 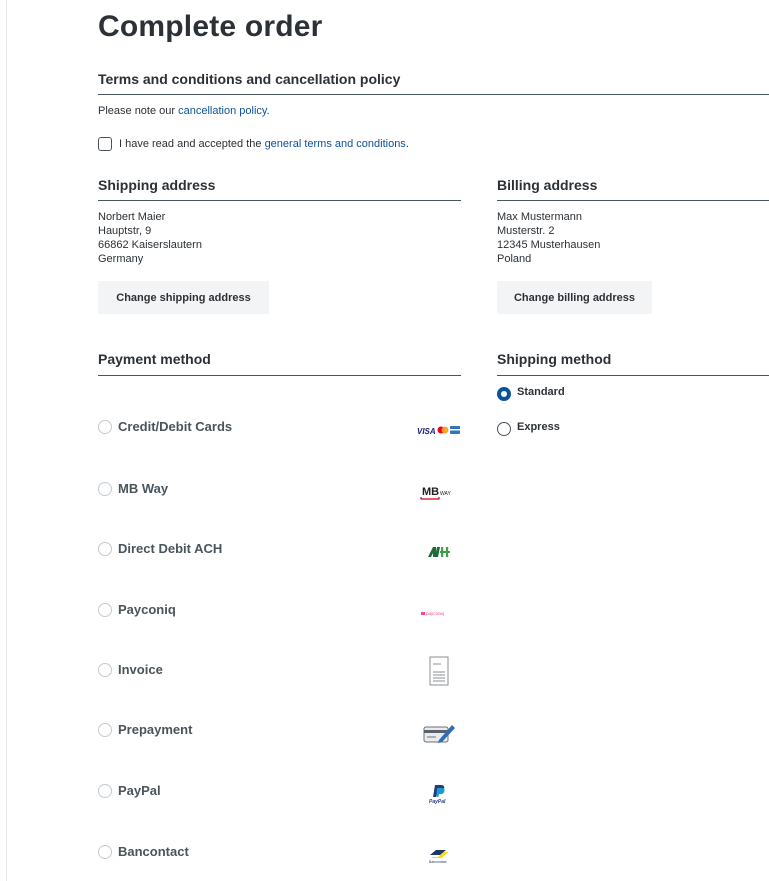 I want to click on payment-radio-credit-cards, so click(x=105, y=427).